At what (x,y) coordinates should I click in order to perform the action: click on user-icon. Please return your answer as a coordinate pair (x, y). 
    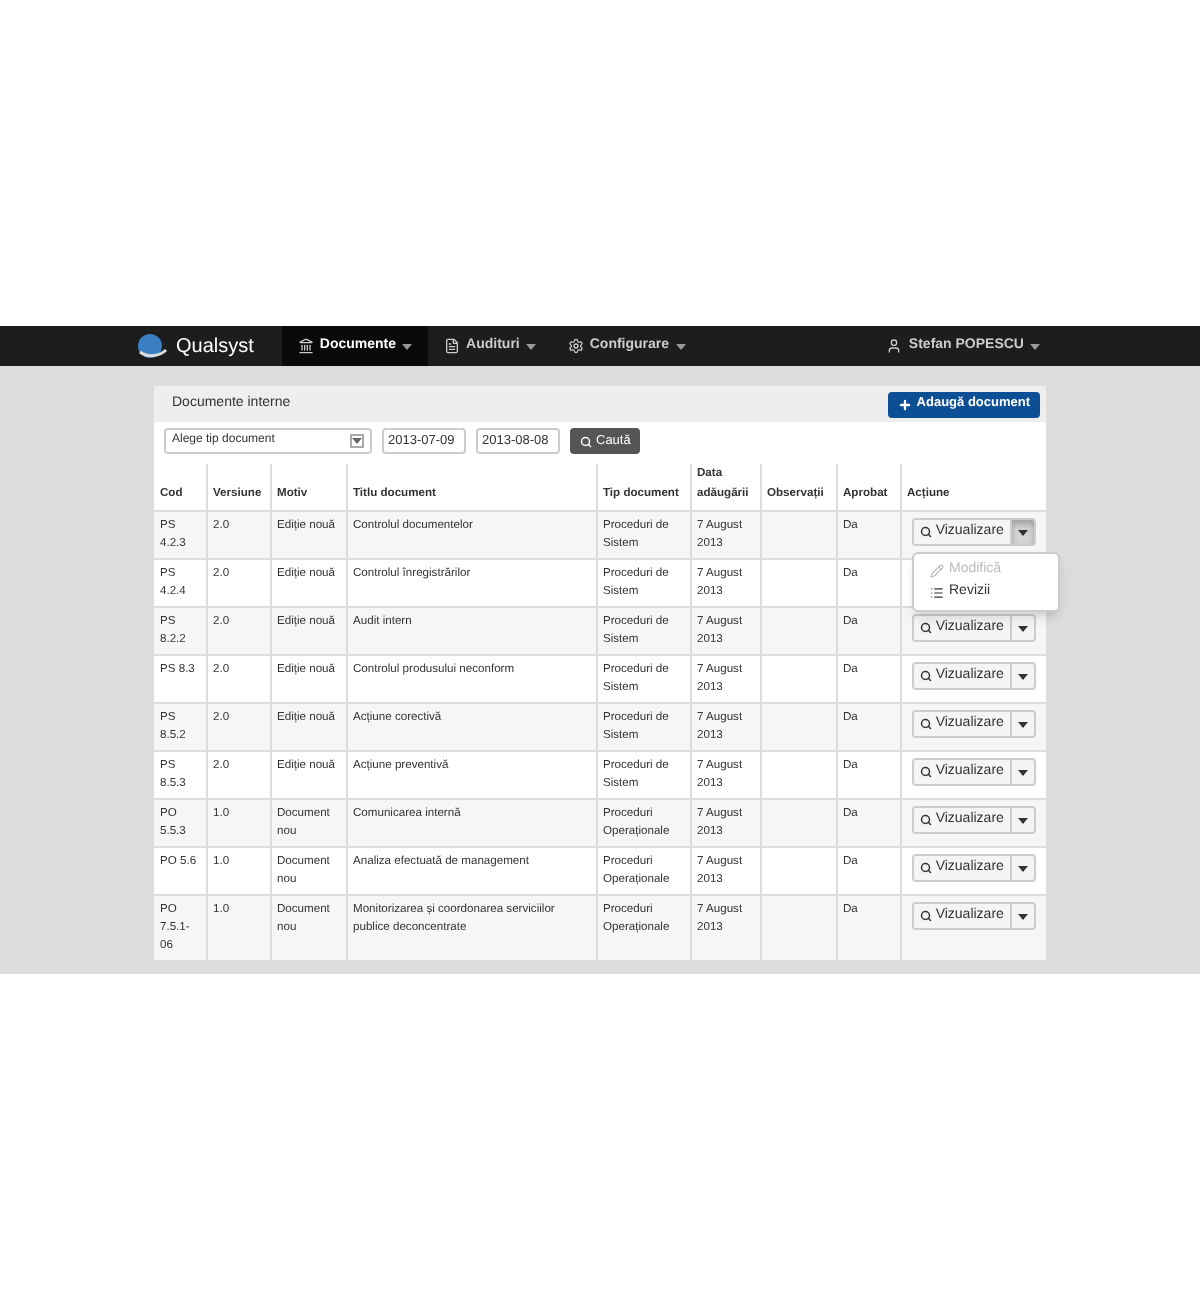
    Looking at the image, I should click on (894, 346).